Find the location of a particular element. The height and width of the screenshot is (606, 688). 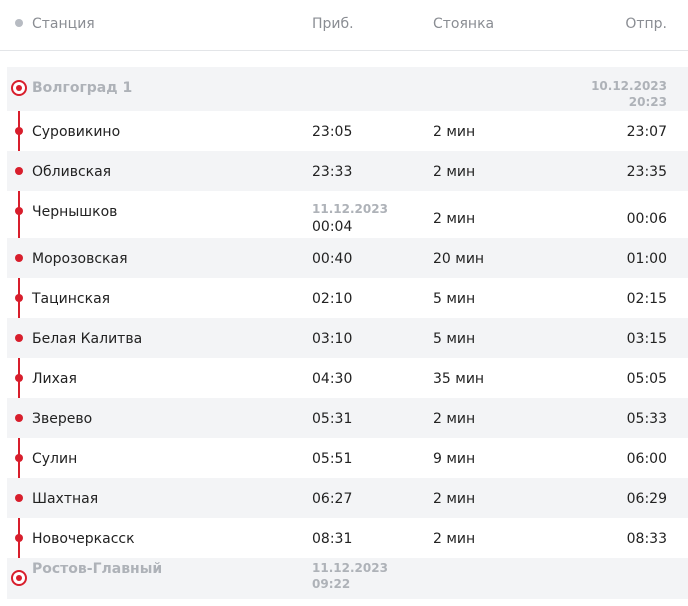

departure-time: 01:00 is located at coordinates (646, 259).